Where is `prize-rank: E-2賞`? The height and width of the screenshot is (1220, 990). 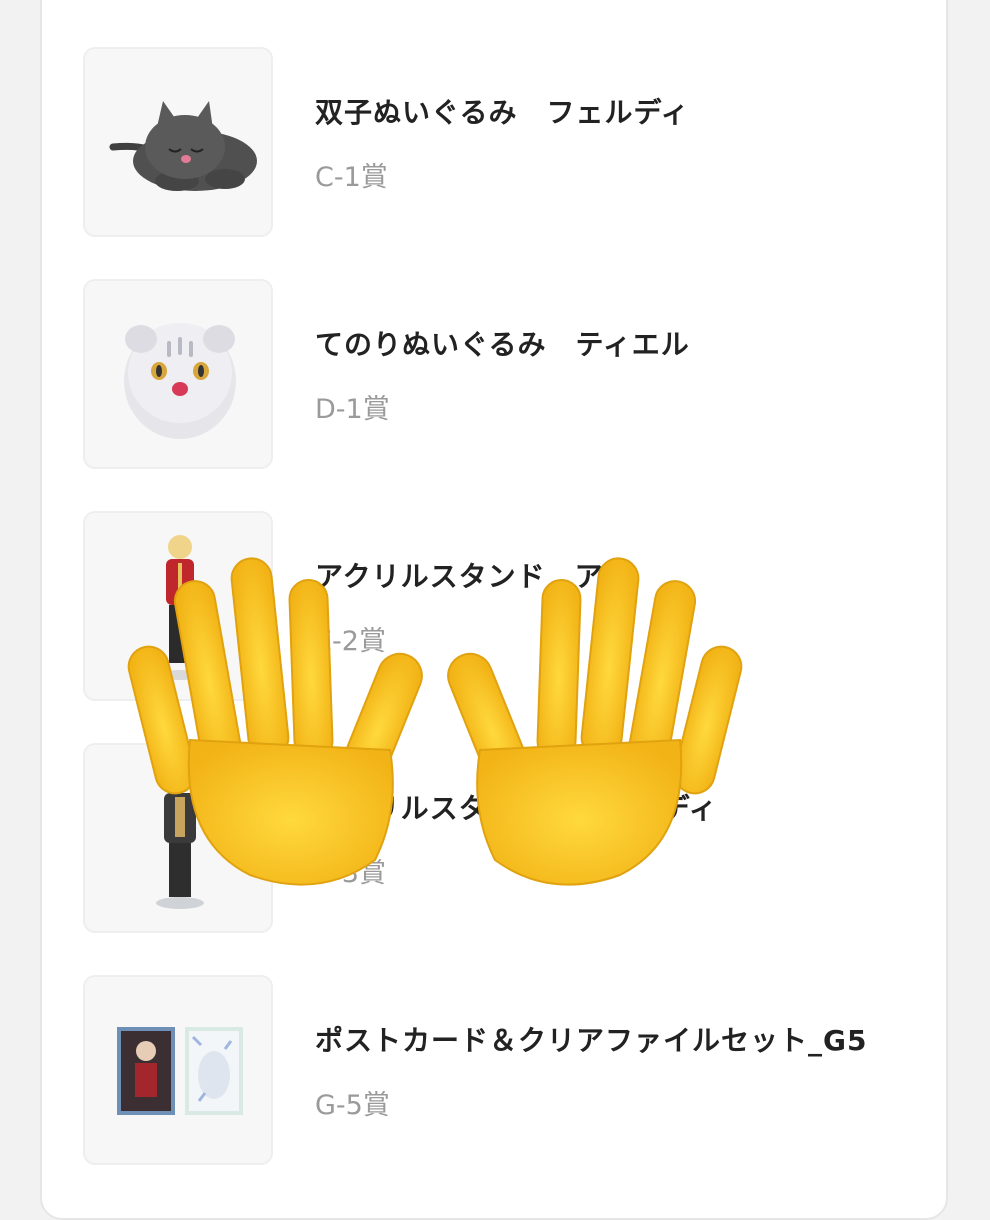
prize-rank: E-2賞 is located at coordinates (350, 641).